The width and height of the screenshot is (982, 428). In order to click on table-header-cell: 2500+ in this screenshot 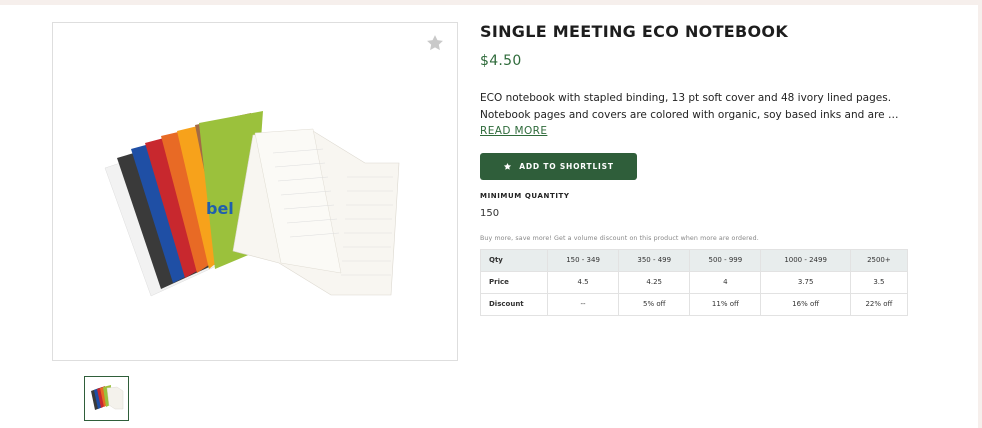, I will do `click(879, 260)`.